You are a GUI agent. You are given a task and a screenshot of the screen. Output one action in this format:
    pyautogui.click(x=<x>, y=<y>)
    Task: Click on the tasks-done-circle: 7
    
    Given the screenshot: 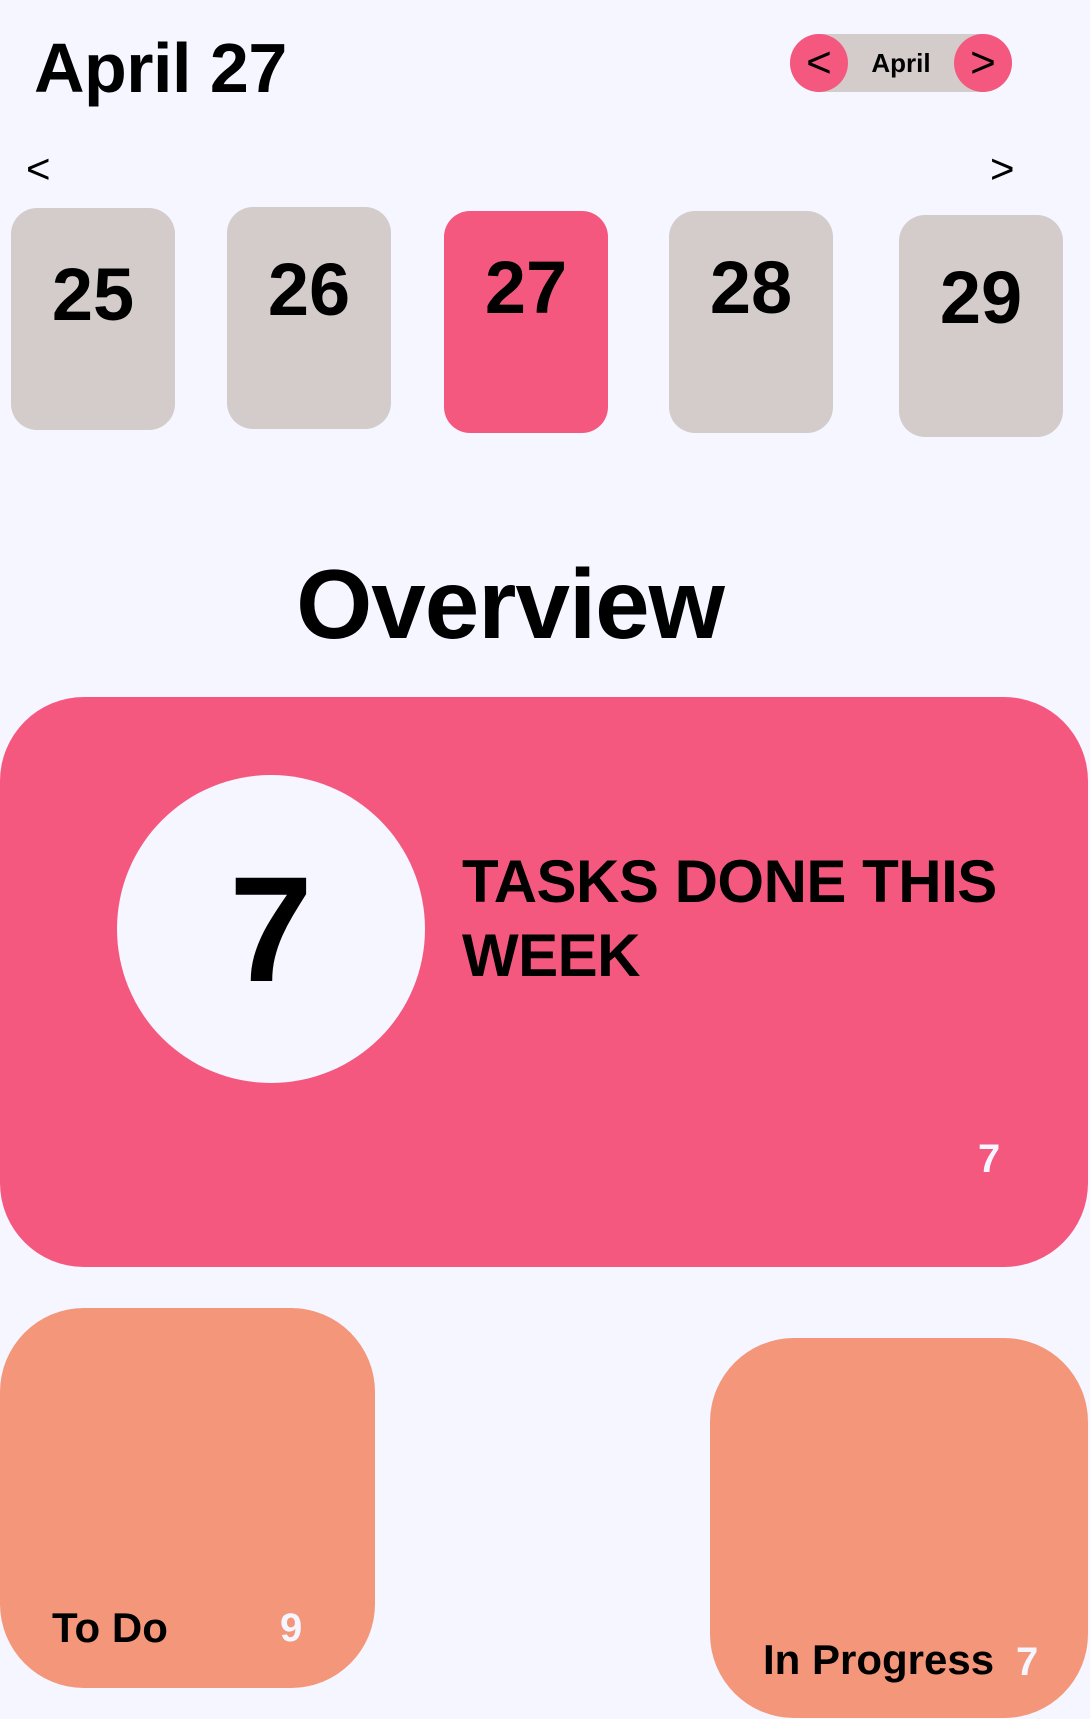 What is the action you would take?
    pyautogui.click(x=271, y=929)
    